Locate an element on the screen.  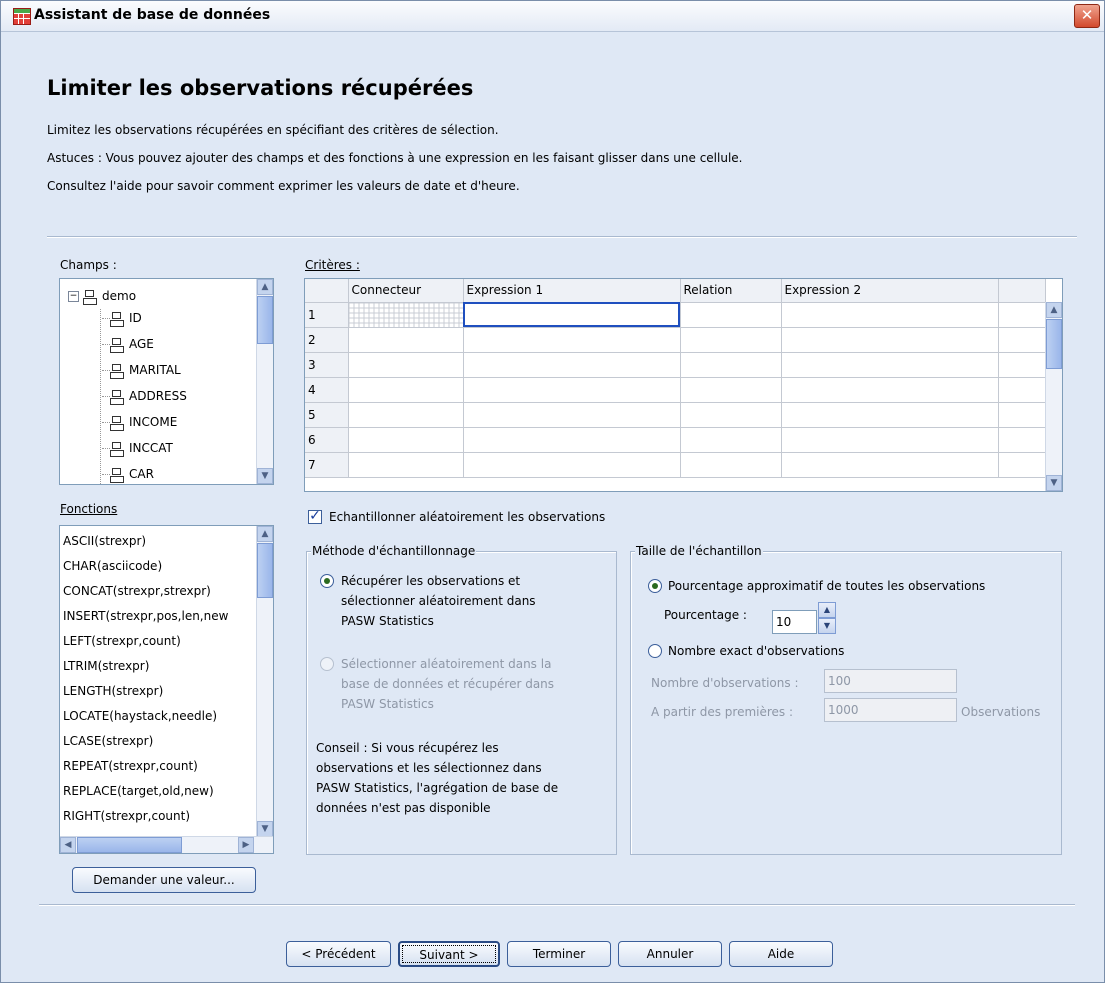
scroll-left-icon: ◀ is located at coordinates (68, 845).